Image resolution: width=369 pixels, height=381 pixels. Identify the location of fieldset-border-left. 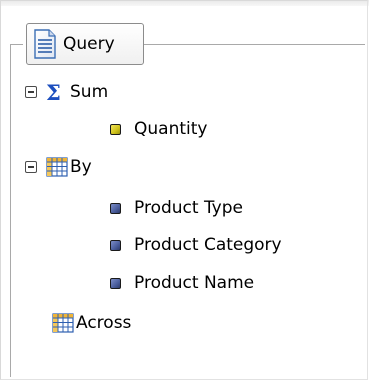
(16, 44).